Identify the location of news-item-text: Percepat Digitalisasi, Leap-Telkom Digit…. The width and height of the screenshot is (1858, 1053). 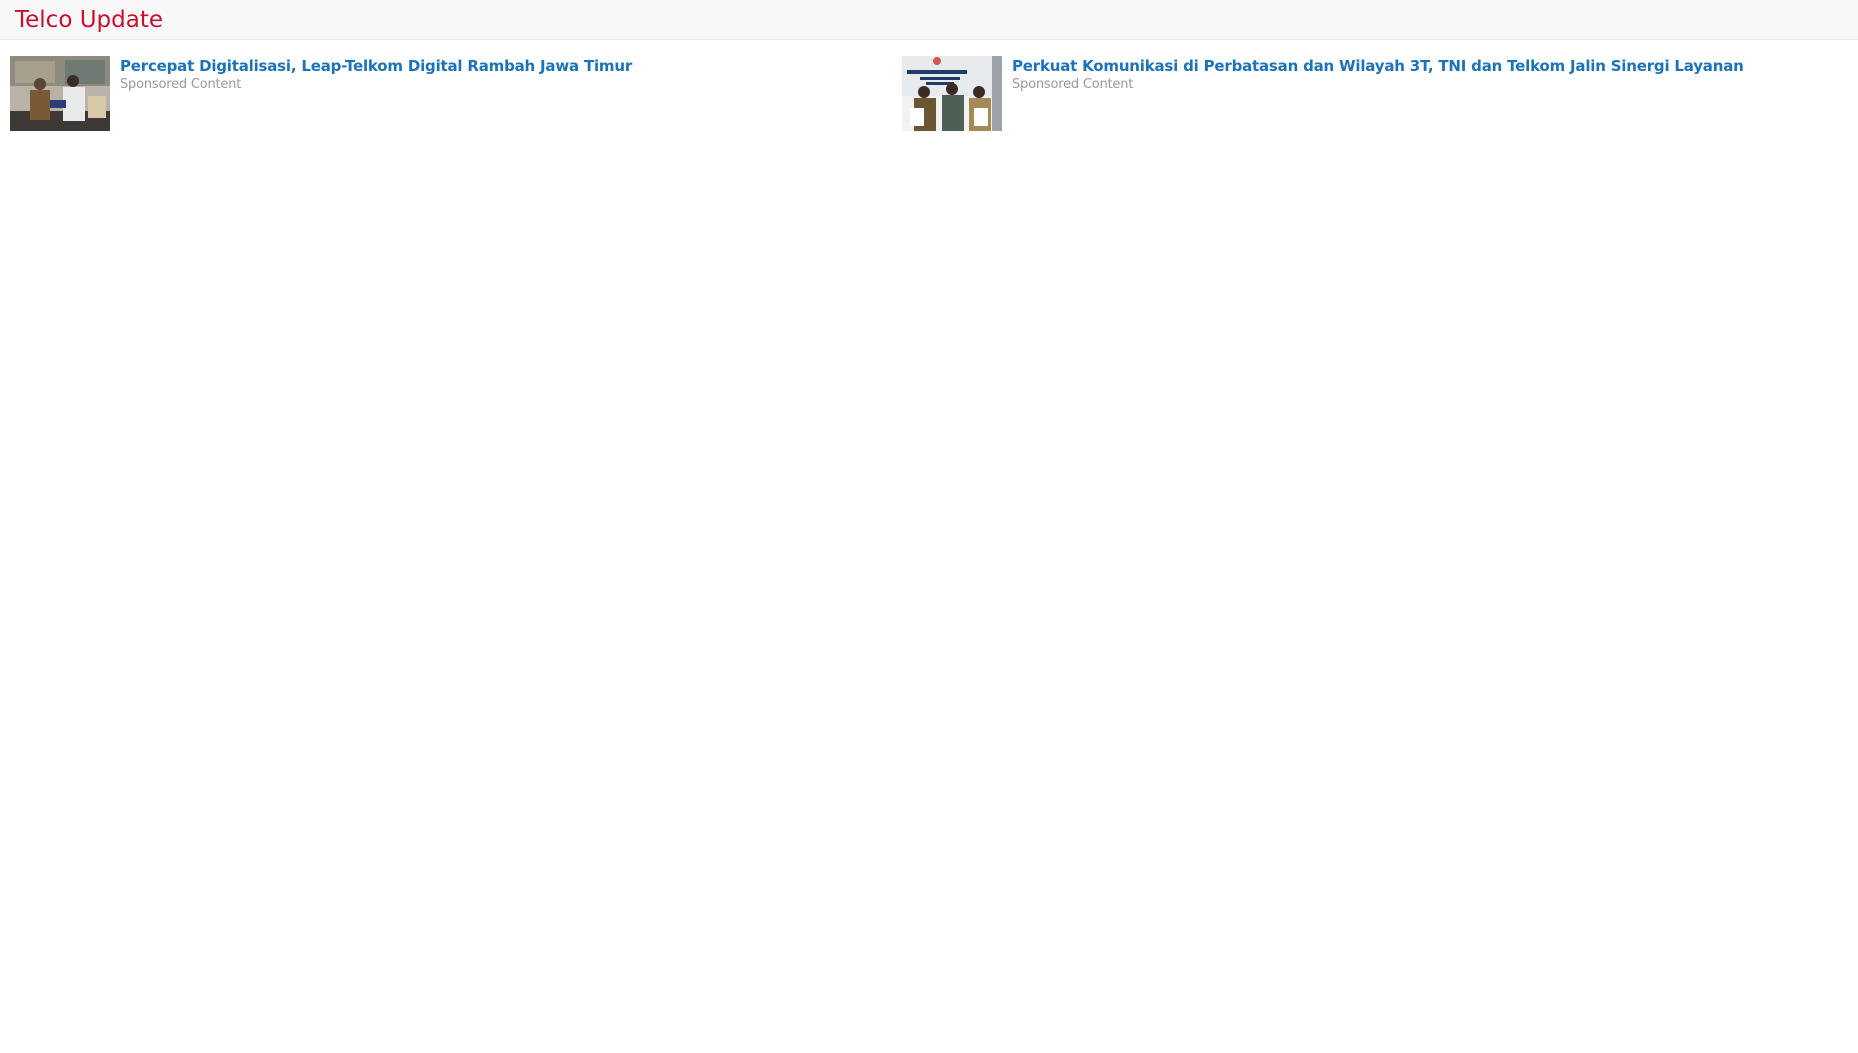
(500, 75).